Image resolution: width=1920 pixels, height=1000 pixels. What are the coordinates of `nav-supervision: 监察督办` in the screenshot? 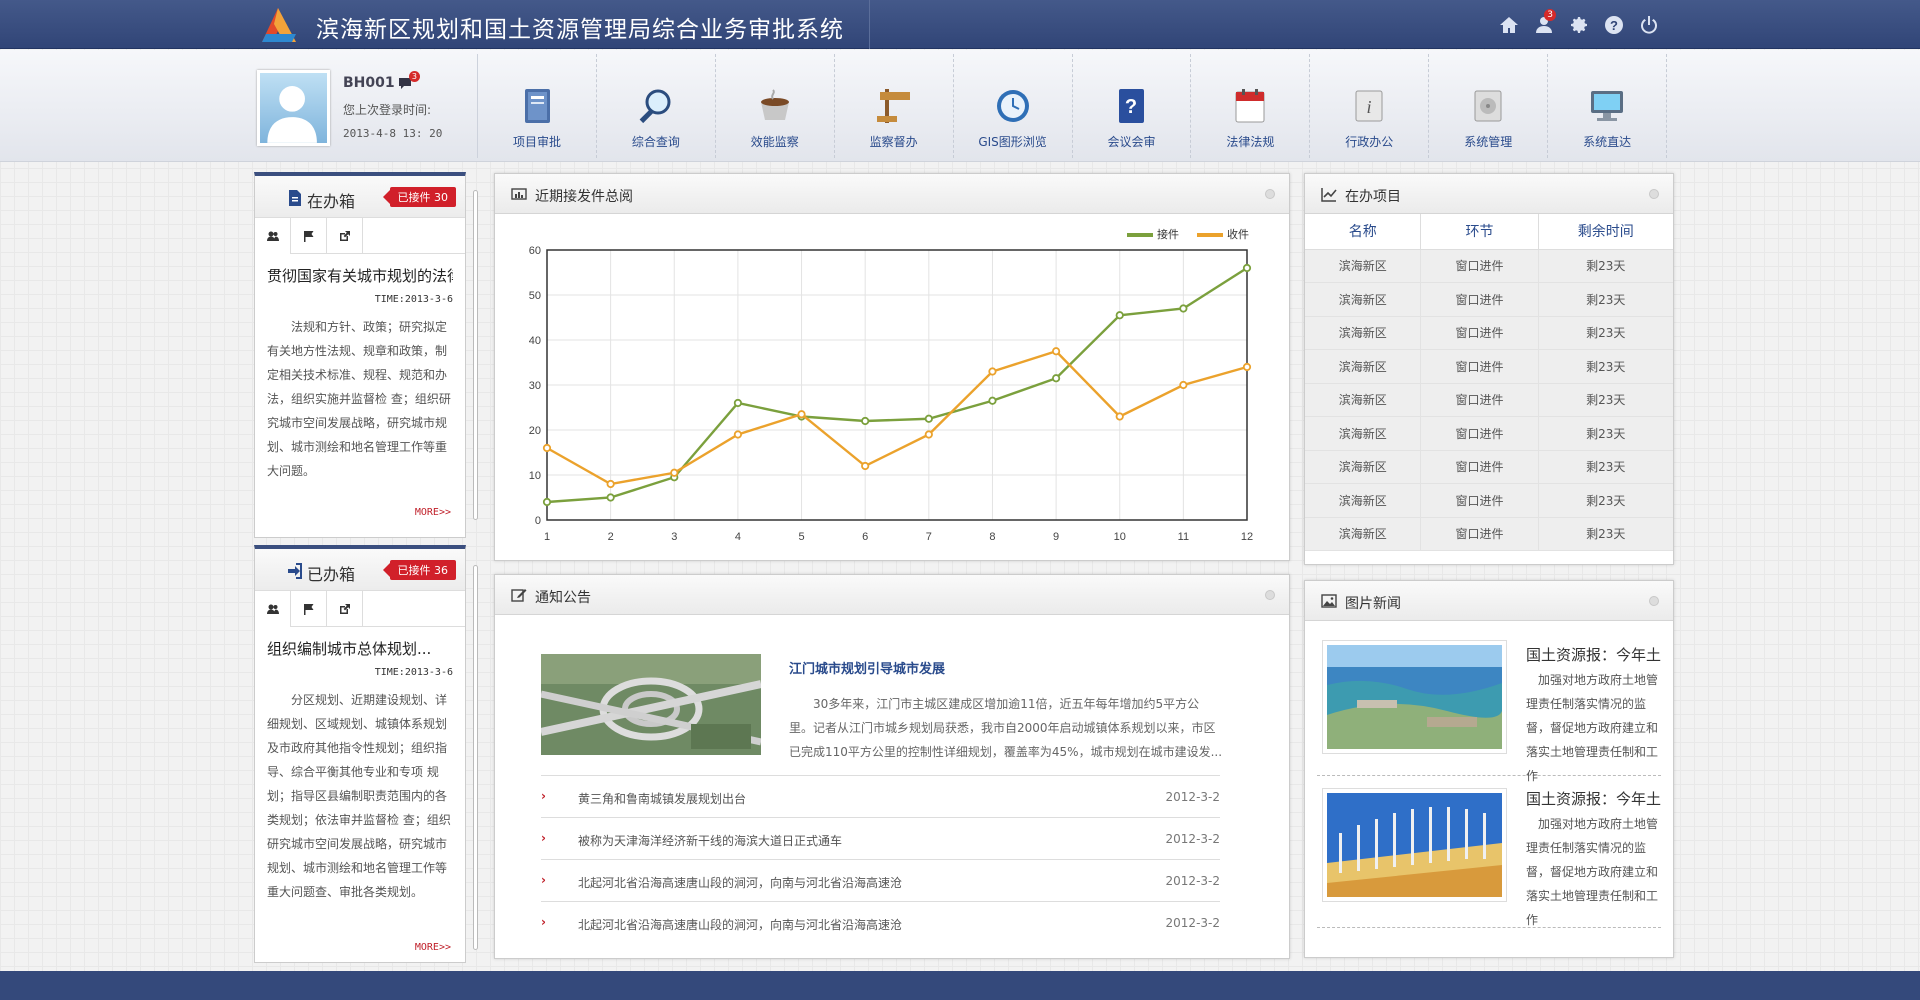 It's located at (894, 106).